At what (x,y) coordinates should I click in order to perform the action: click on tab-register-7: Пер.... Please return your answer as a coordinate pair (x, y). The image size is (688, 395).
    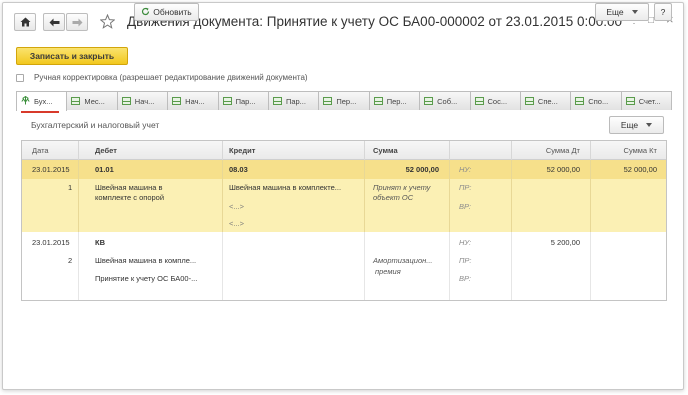
    Looking at the image, I should click on (344, 100).